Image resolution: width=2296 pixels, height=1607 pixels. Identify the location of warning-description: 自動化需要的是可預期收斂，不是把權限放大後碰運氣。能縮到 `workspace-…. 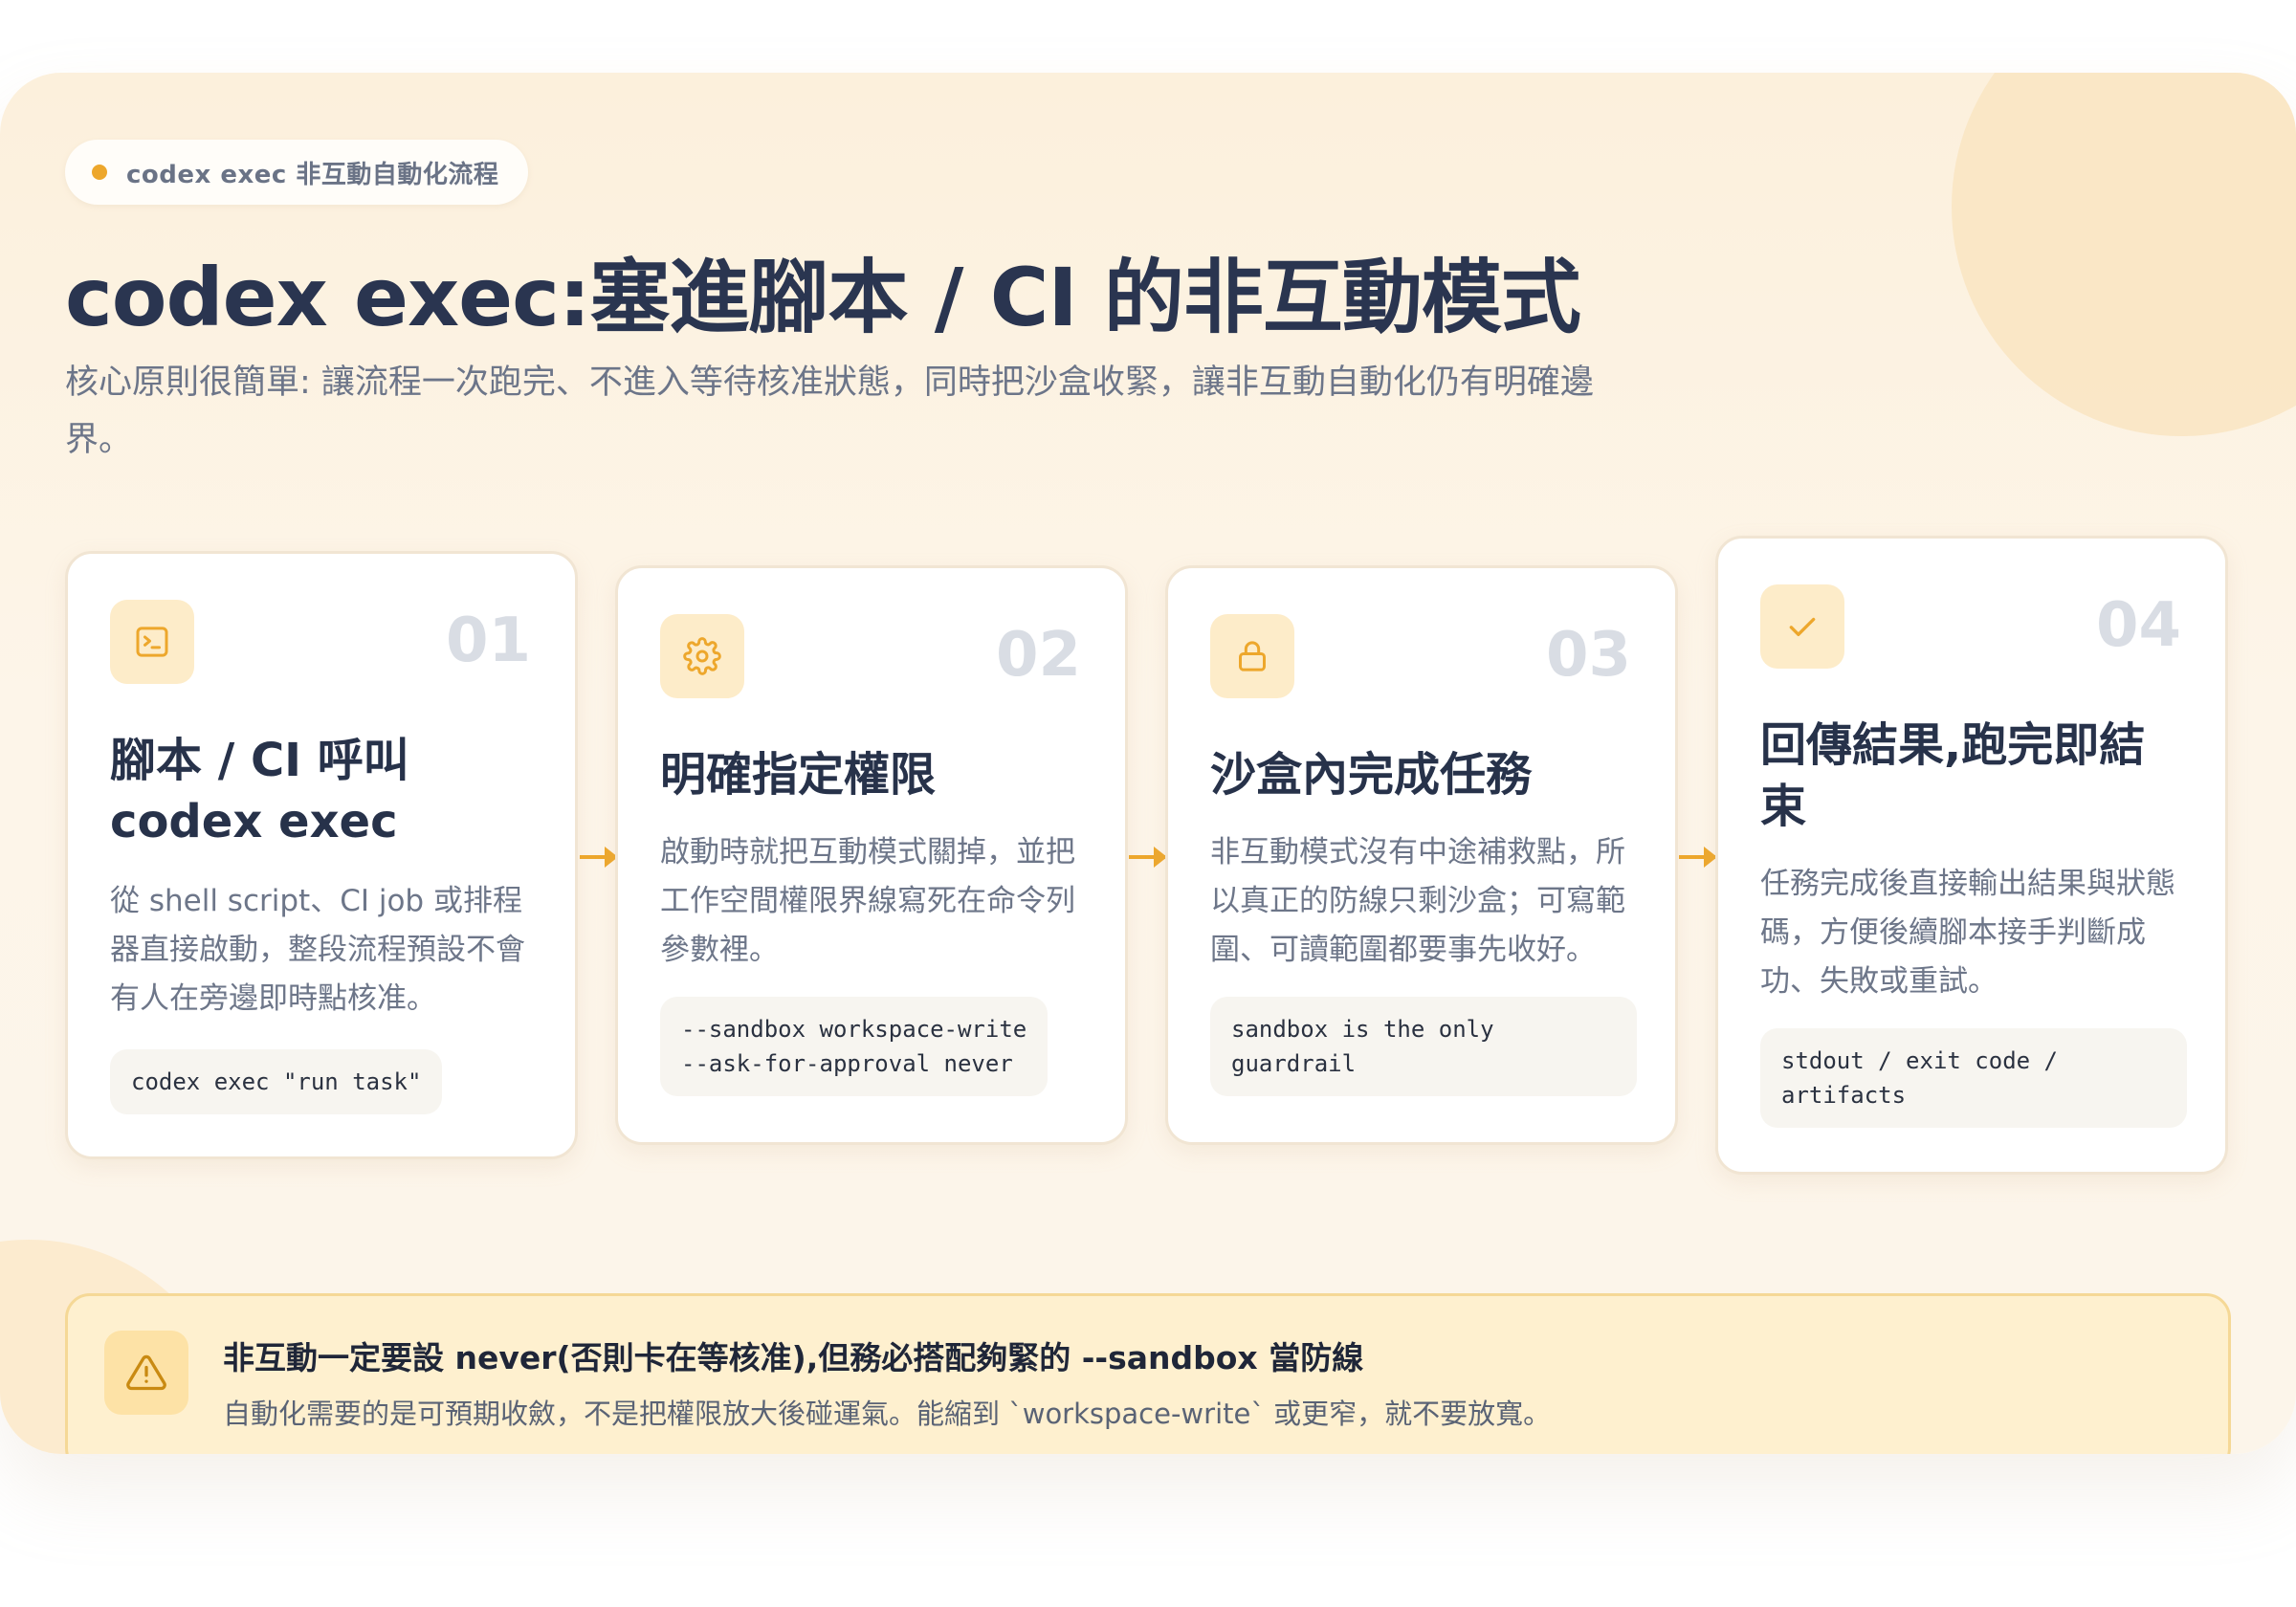
(887, 1414).